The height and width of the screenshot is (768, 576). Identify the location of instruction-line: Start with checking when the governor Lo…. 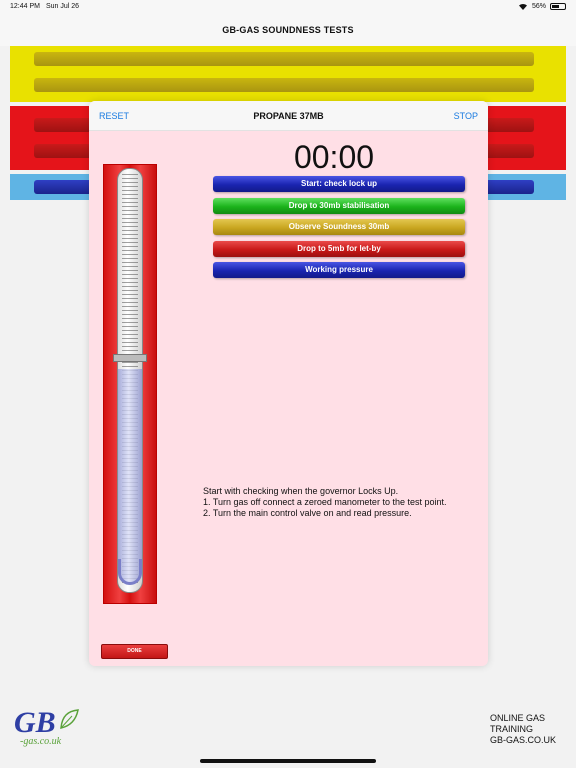
(301, 491).